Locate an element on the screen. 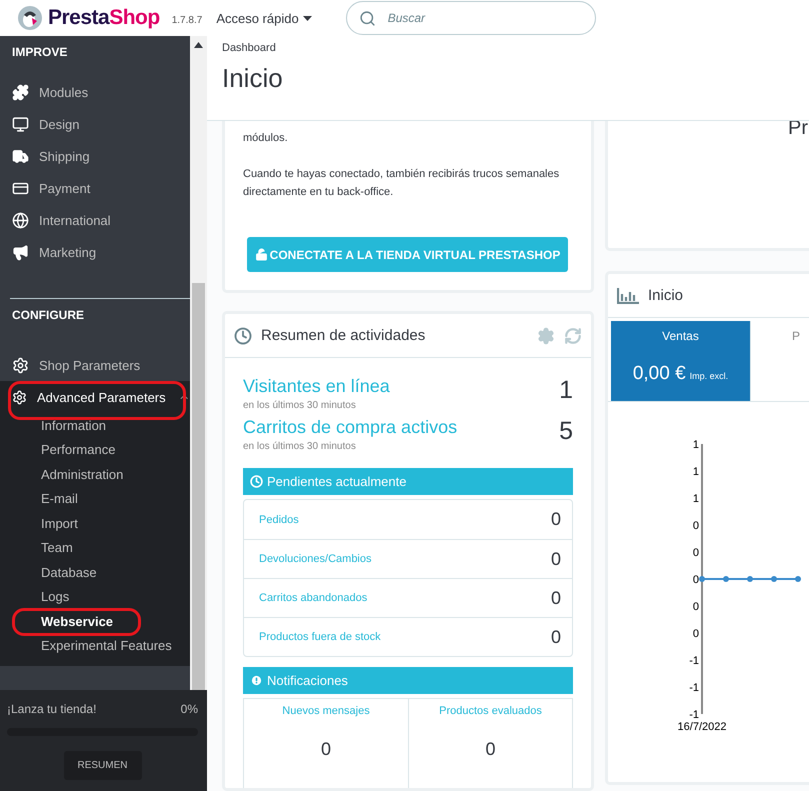 The width and height of the screenshot is (809, 791). search-input: Buscar is located at coordinates (476, 18).